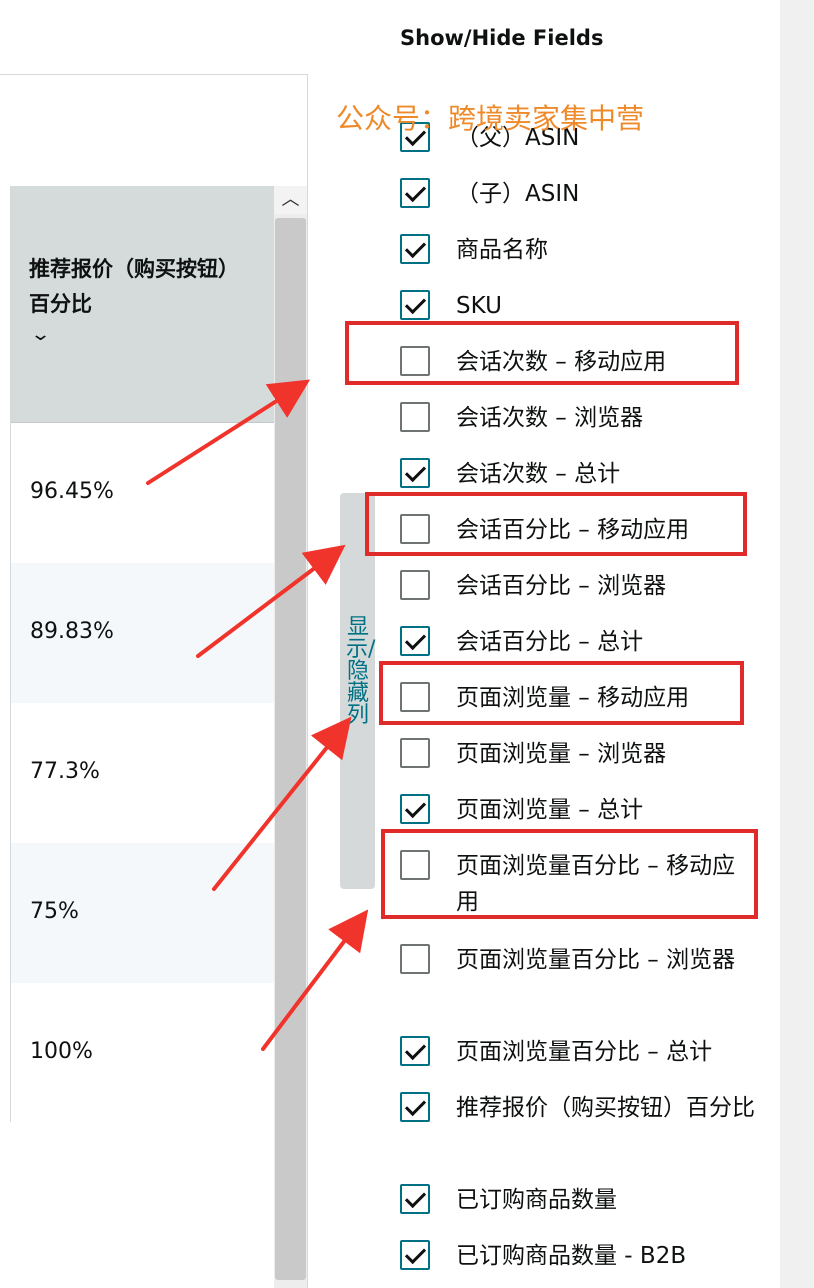  Describe the element at coordinates (72, 491) in the screenshot. I see `table-cell: 96.45%` at that location.